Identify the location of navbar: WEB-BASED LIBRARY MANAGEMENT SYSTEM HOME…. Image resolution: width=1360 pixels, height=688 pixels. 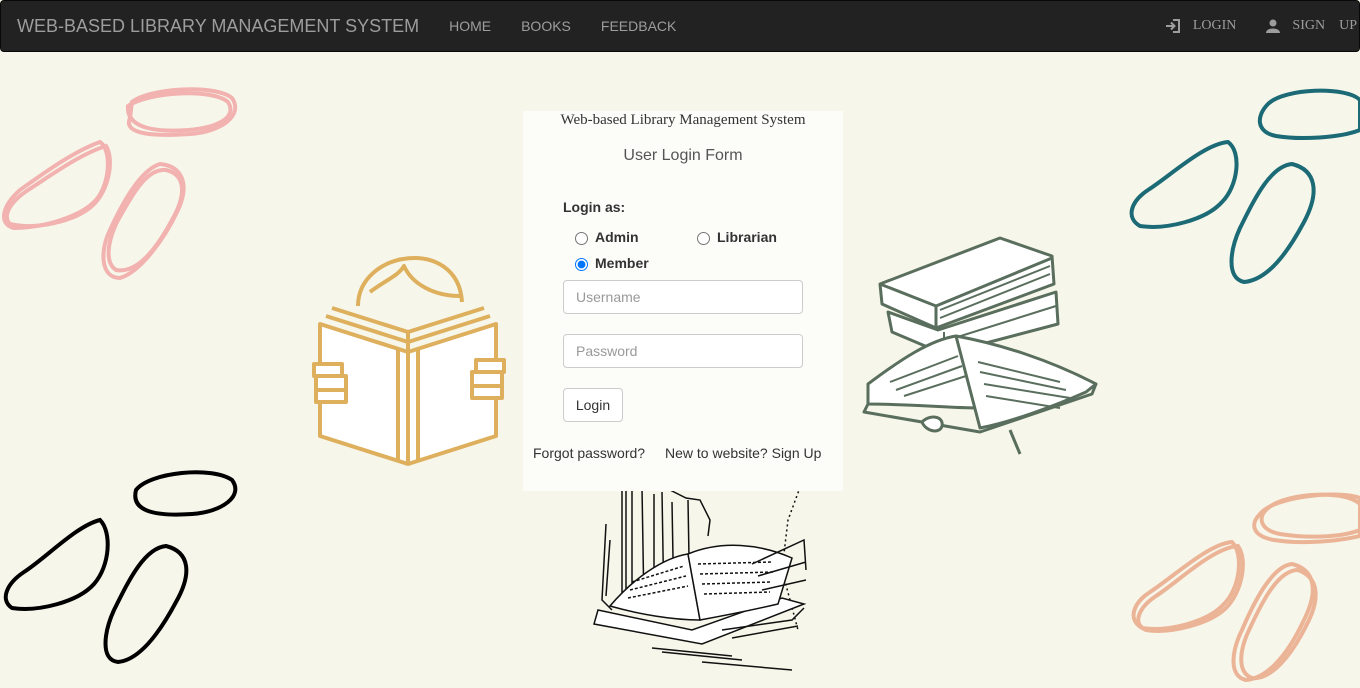
(680, 26).